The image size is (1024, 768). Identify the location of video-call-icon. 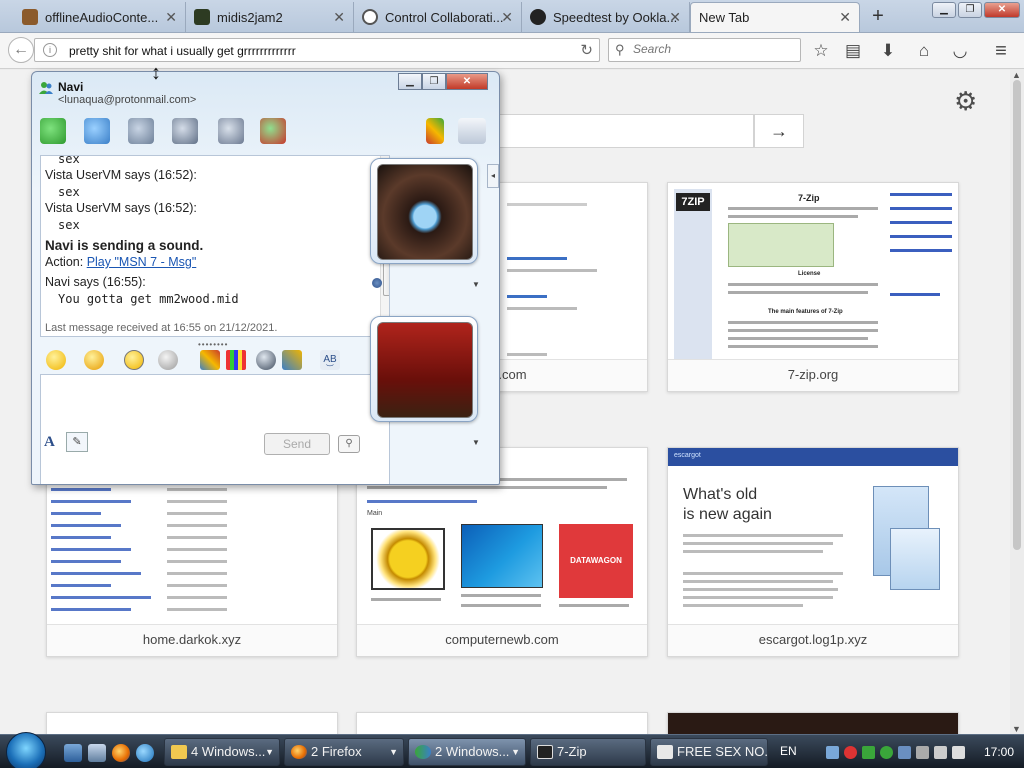
(185, 131).